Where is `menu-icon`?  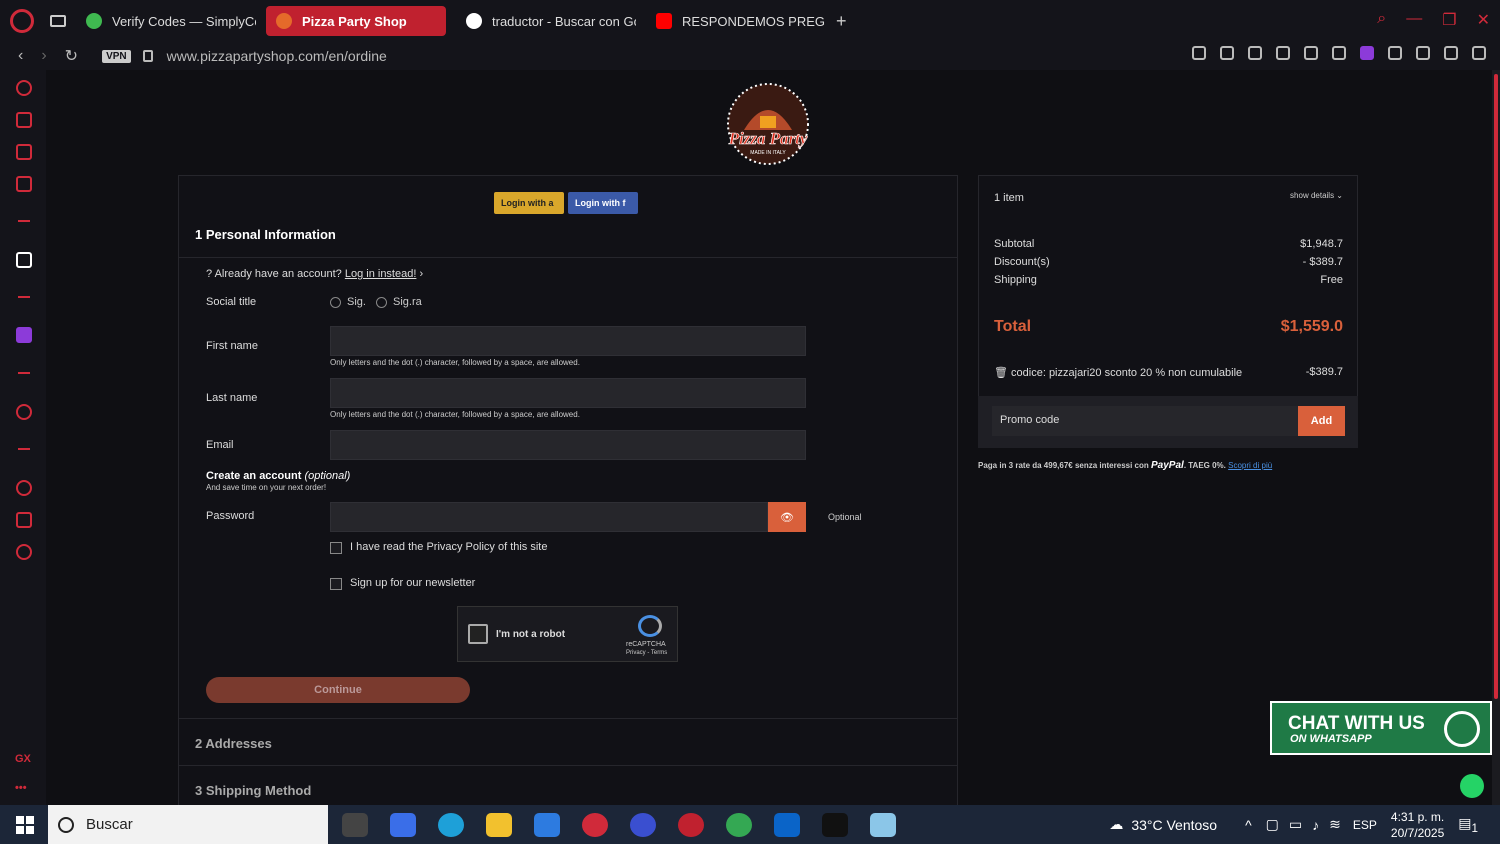
menu-icon is located at coordinates (1479, 53).